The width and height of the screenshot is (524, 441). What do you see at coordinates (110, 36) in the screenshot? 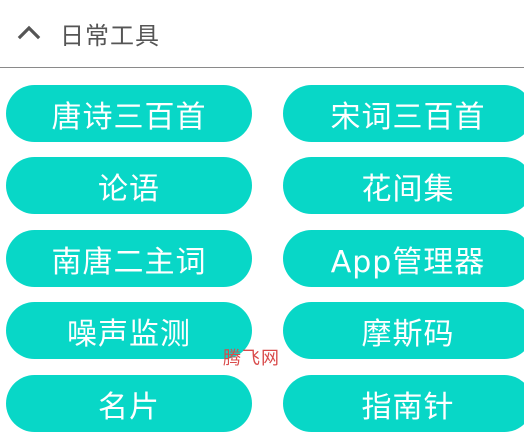
I see `section-title: 日常工具` at bounding box center [110, 36].